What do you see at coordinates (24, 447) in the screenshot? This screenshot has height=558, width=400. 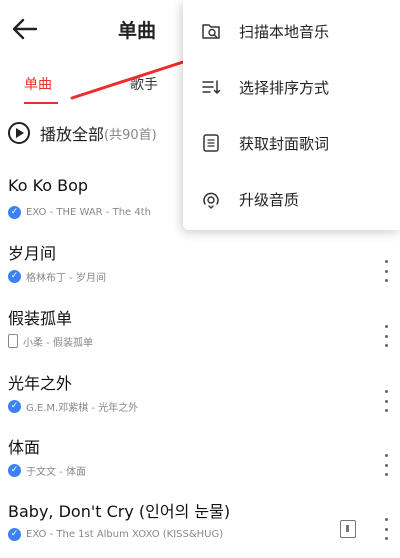 I see `song-title: 体面` at bounding box center [24, 447].